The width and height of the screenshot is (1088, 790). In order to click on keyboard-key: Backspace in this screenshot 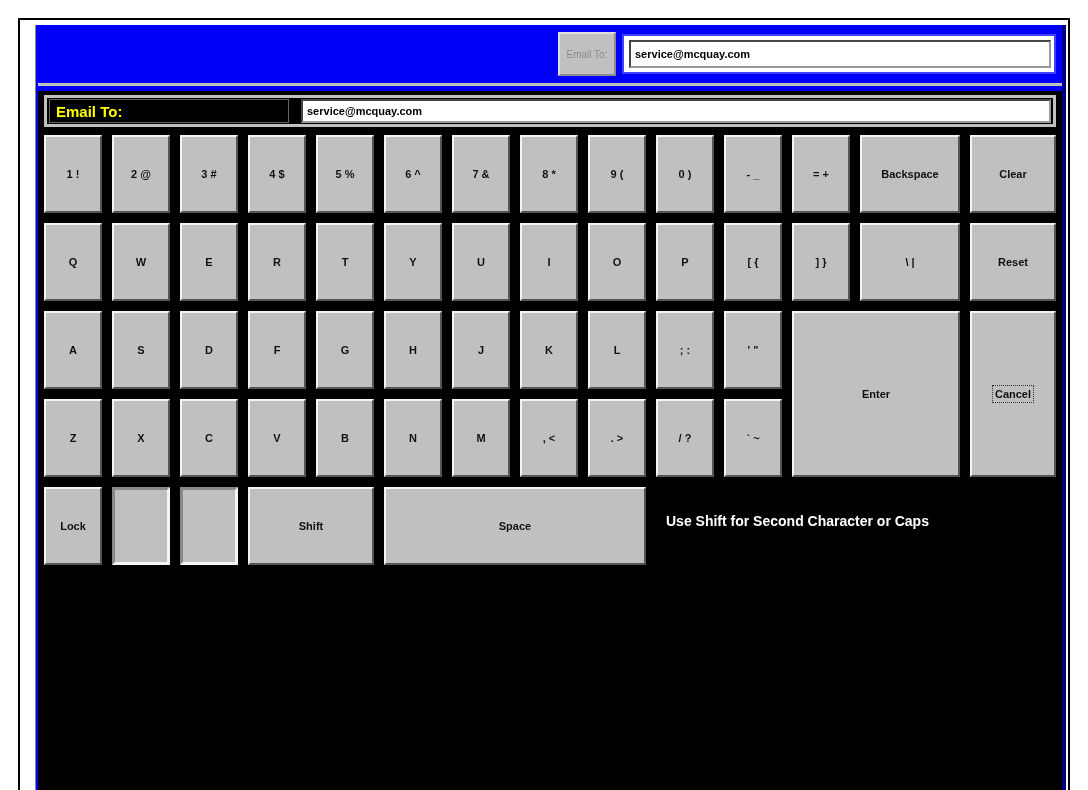, I will do `click(910, 174)`.